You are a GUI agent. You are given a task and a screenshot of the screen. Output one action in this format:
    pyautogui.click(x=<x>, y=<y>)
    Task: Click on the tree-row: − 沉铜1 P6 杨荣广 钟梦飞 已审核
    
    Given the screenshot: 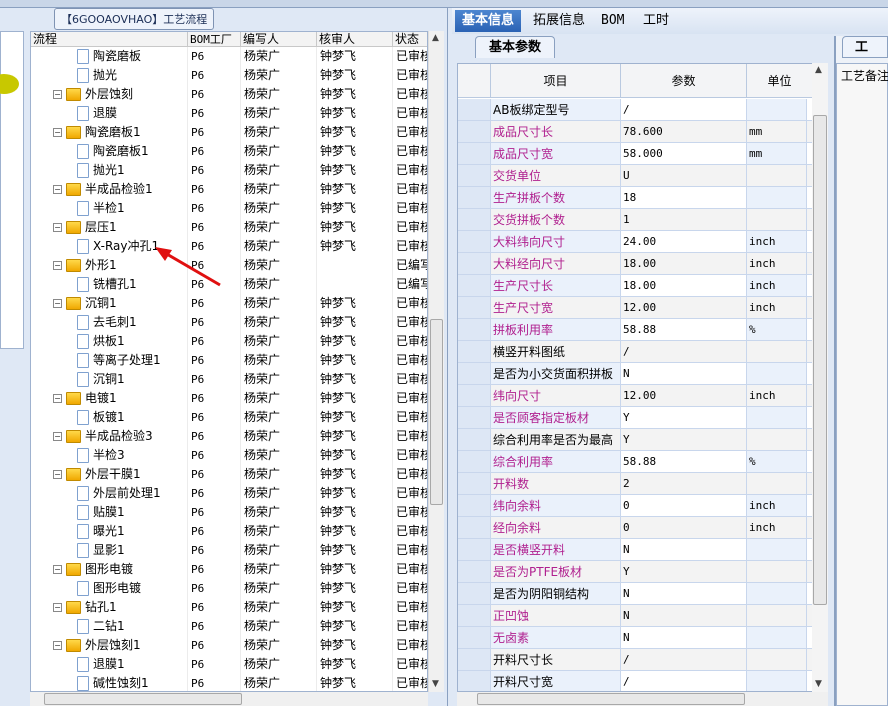 What is the action you would take?
    pyautogui.click(x=229, y=303)
    